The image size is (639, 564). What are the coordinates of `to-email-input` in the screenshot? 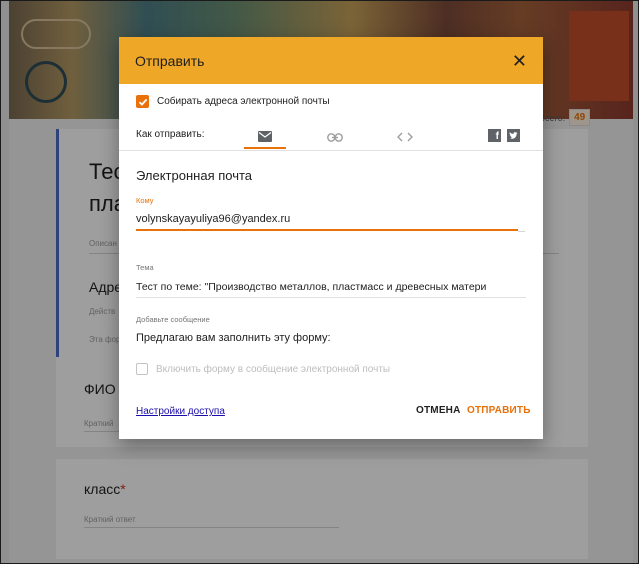 It's located at (327, 220).